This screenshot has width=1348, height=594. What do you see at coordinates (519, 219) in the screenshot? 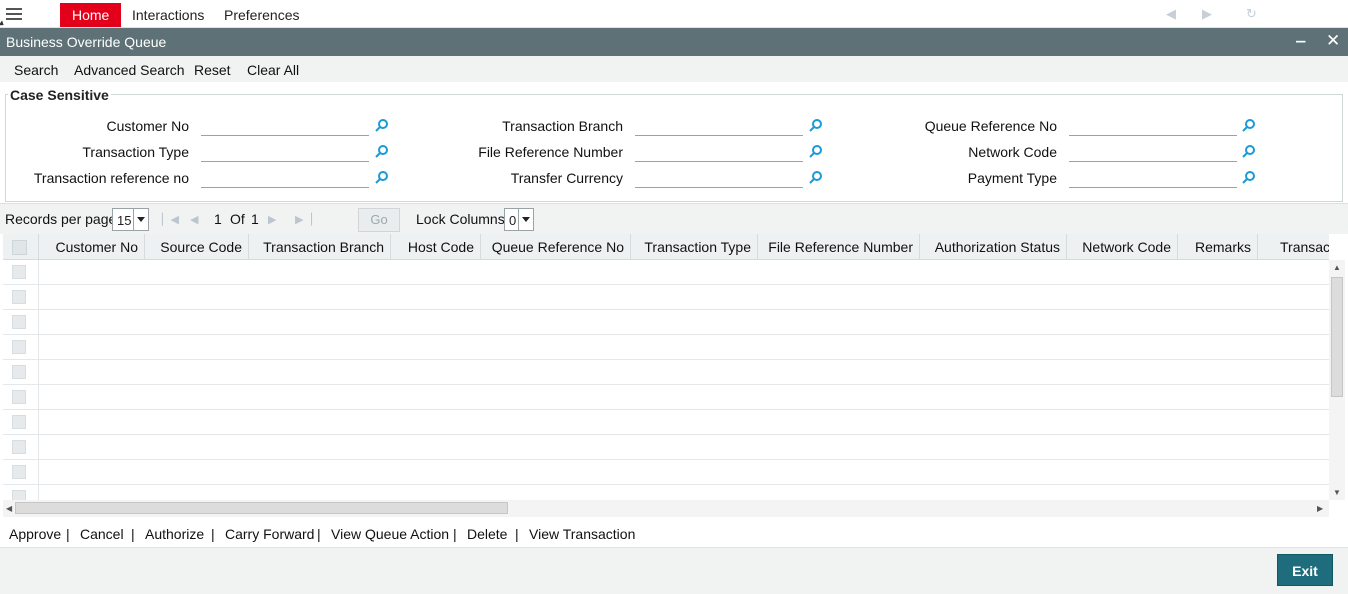
I see `lock-columns-select: 0` at bounding box center [519, 219].